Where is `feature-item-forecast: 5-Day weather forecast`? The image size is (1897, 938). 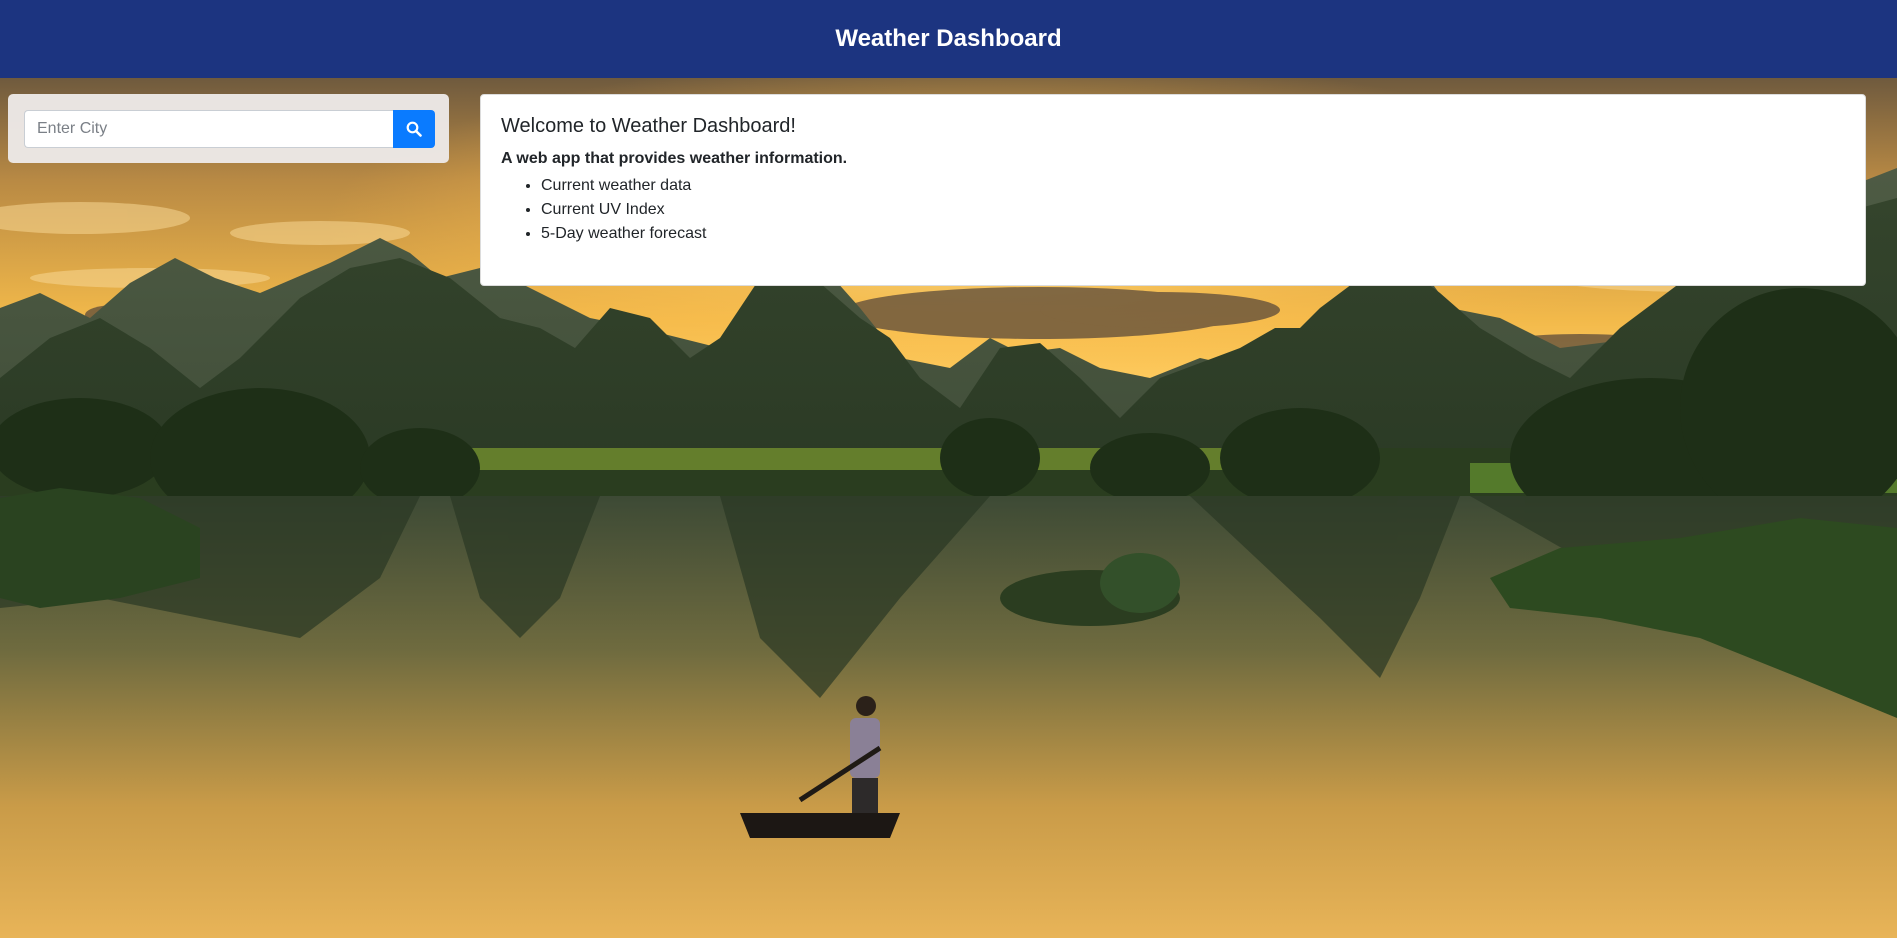
feature-item-forecast: 5-Day weather forecast is located at coordinates (1193, 234).